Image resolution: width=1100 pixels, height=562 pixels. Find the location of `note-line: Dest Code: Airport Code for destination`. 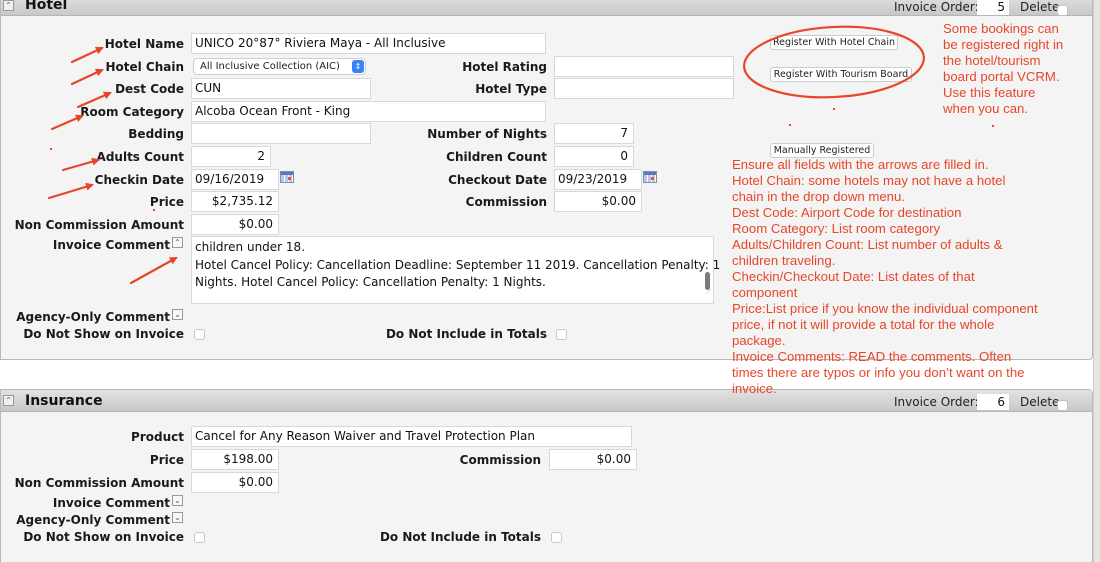

note-line: Dest Code: Airport Code for destination is located at coordinates (847, 212).